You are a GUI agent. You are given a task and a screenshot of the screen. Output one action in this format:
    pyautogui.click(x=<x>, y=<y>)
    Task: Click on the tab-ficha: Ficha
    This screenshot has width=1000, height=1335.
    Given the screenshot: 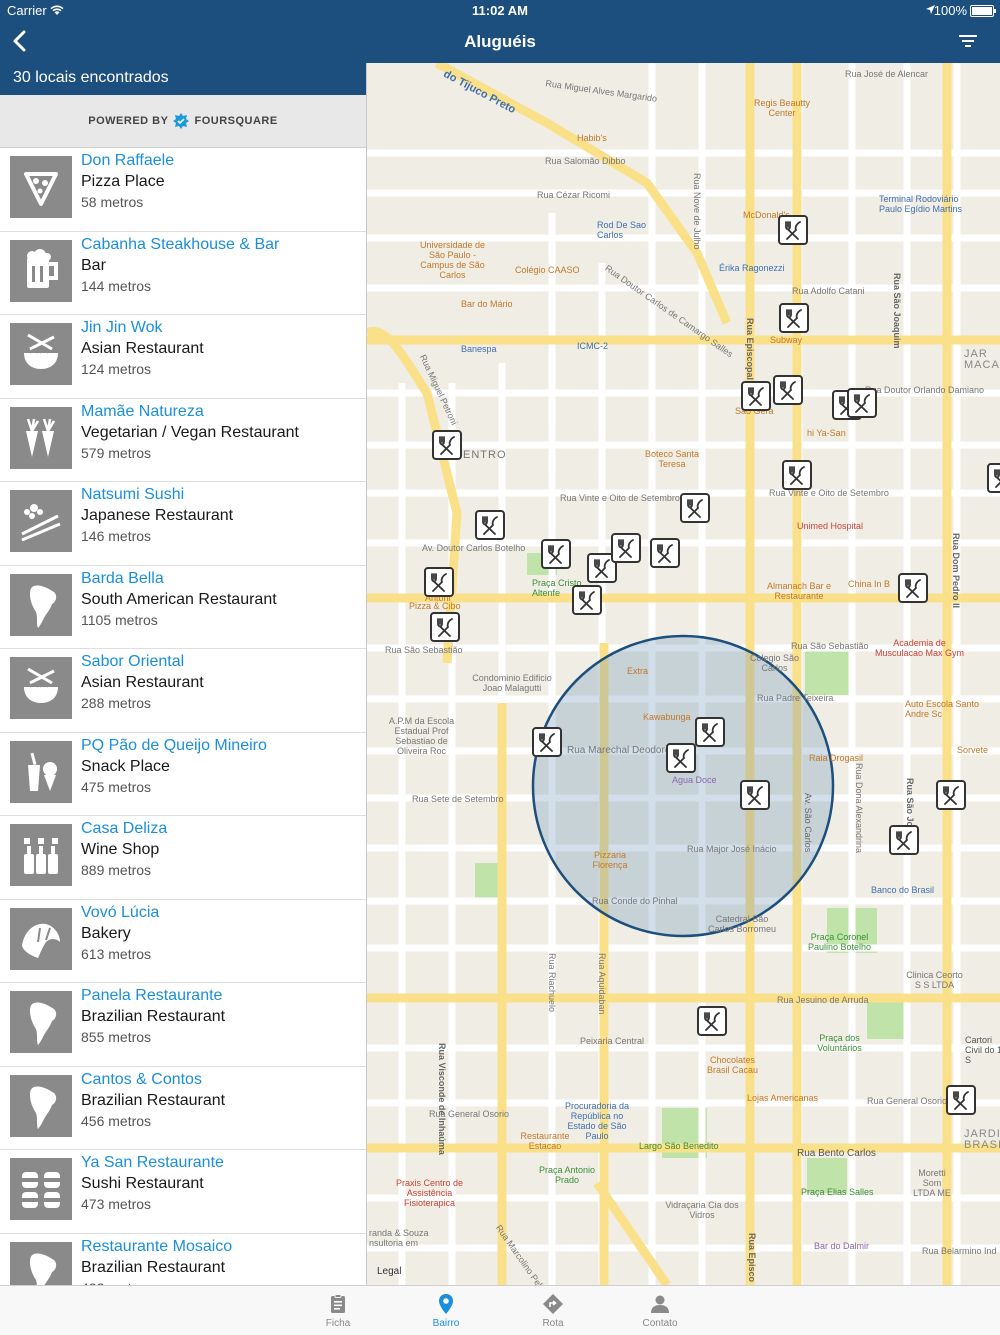 What is the action you would take?
    pyautogui.click(x=338, y=1310)
    